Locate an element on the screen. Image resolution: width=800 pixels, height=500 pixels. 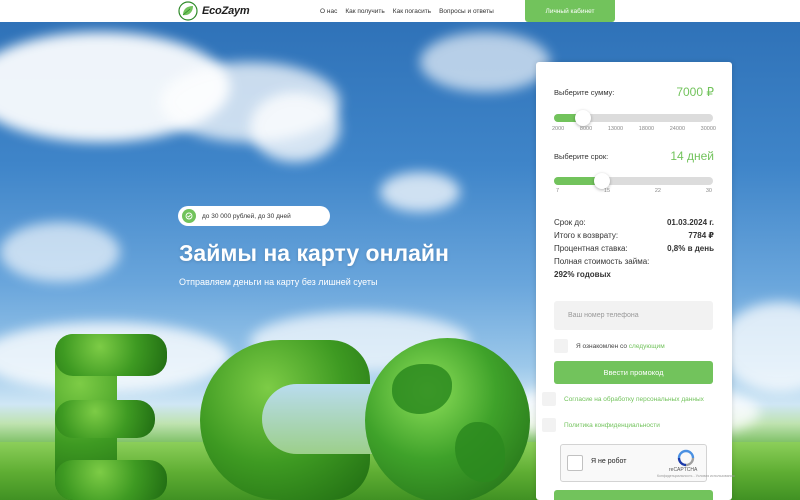
interest-rate-label: Процентная ставка: is located at coordinates (591, 248).